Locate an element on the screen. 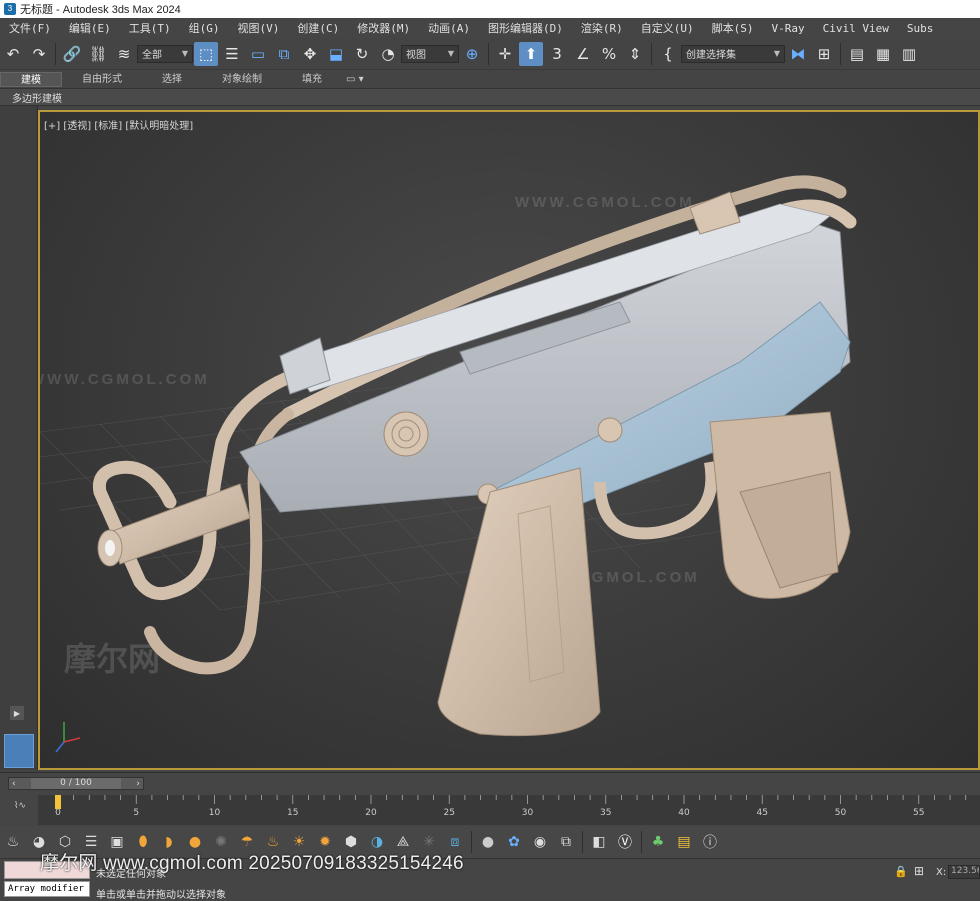 This screenshot has height=901, width=980. mirror-icon: ⧓ is located at coordinates (798, 54).